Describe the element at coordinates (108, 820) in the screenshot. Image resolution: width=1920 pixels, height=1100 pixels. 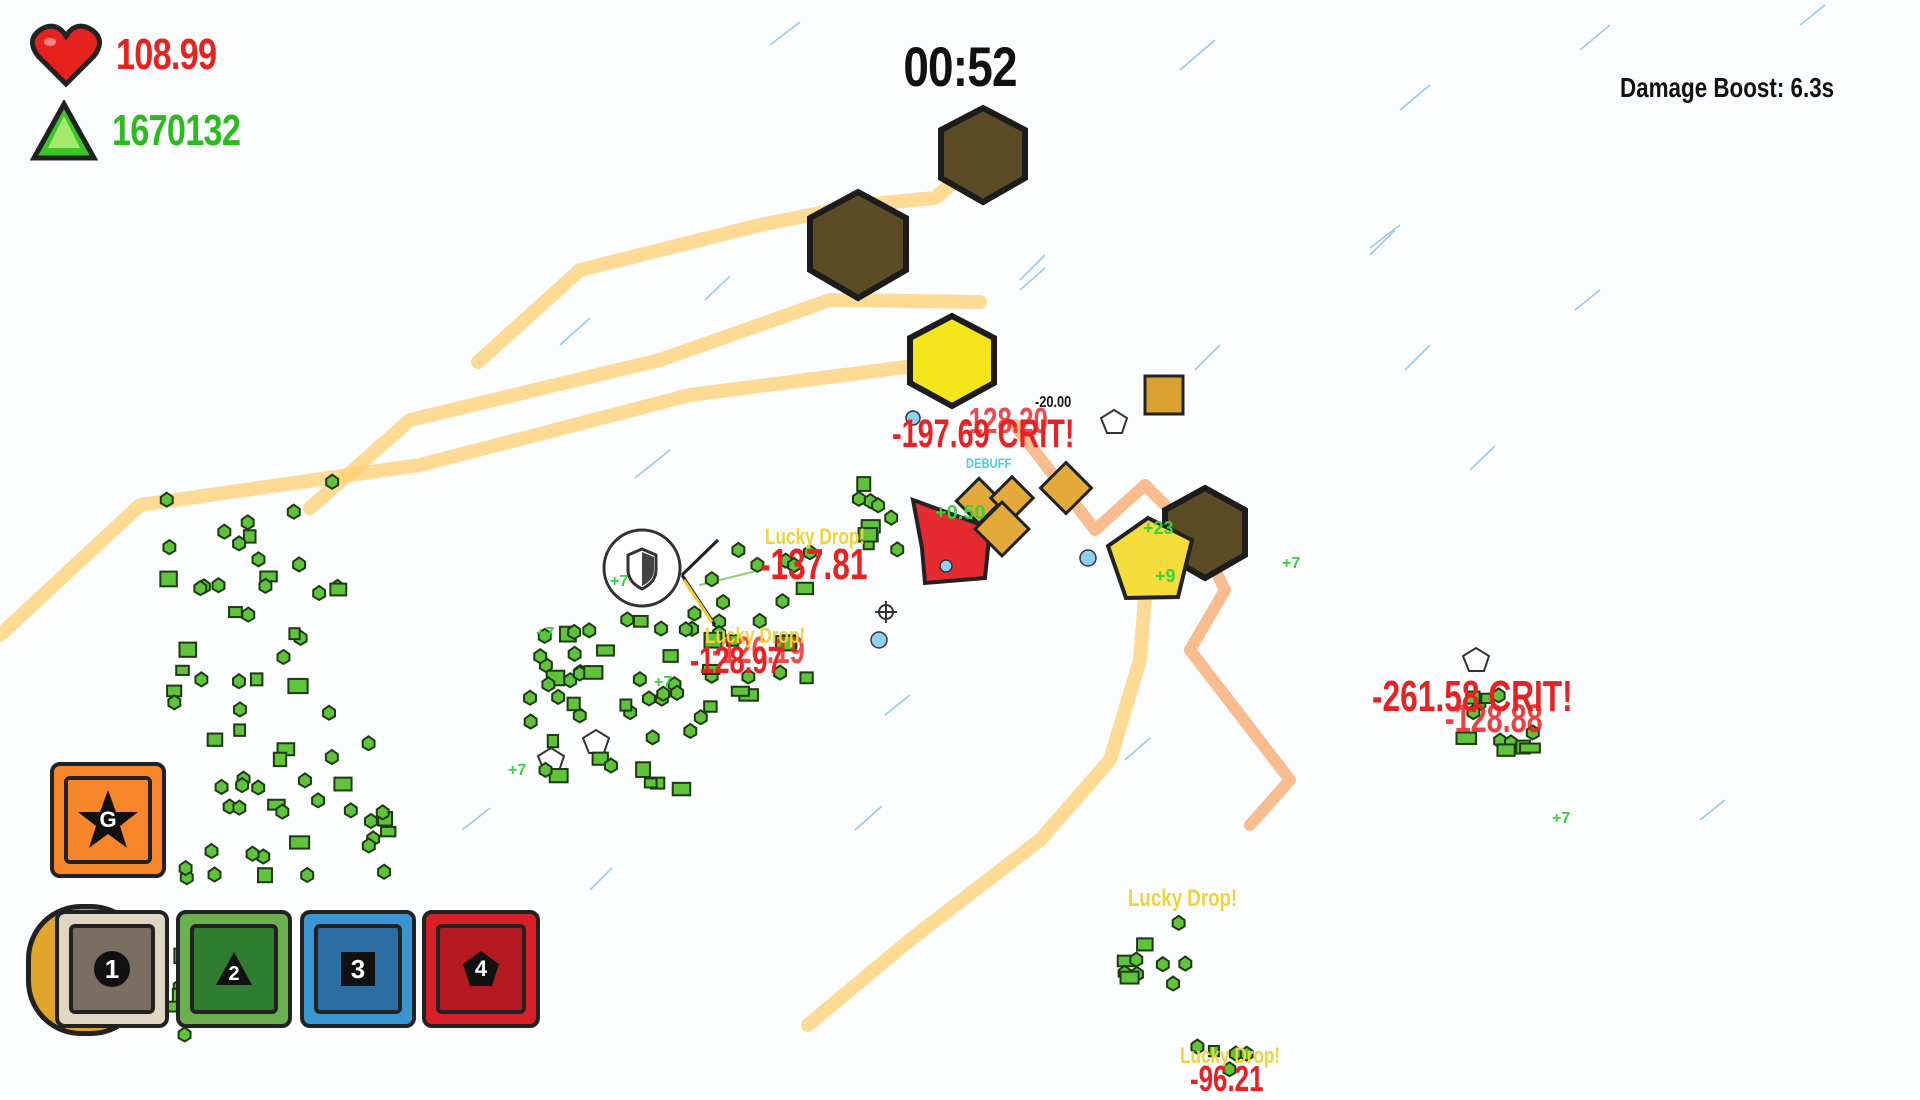
I see `ability-slot-g: G` at that location.